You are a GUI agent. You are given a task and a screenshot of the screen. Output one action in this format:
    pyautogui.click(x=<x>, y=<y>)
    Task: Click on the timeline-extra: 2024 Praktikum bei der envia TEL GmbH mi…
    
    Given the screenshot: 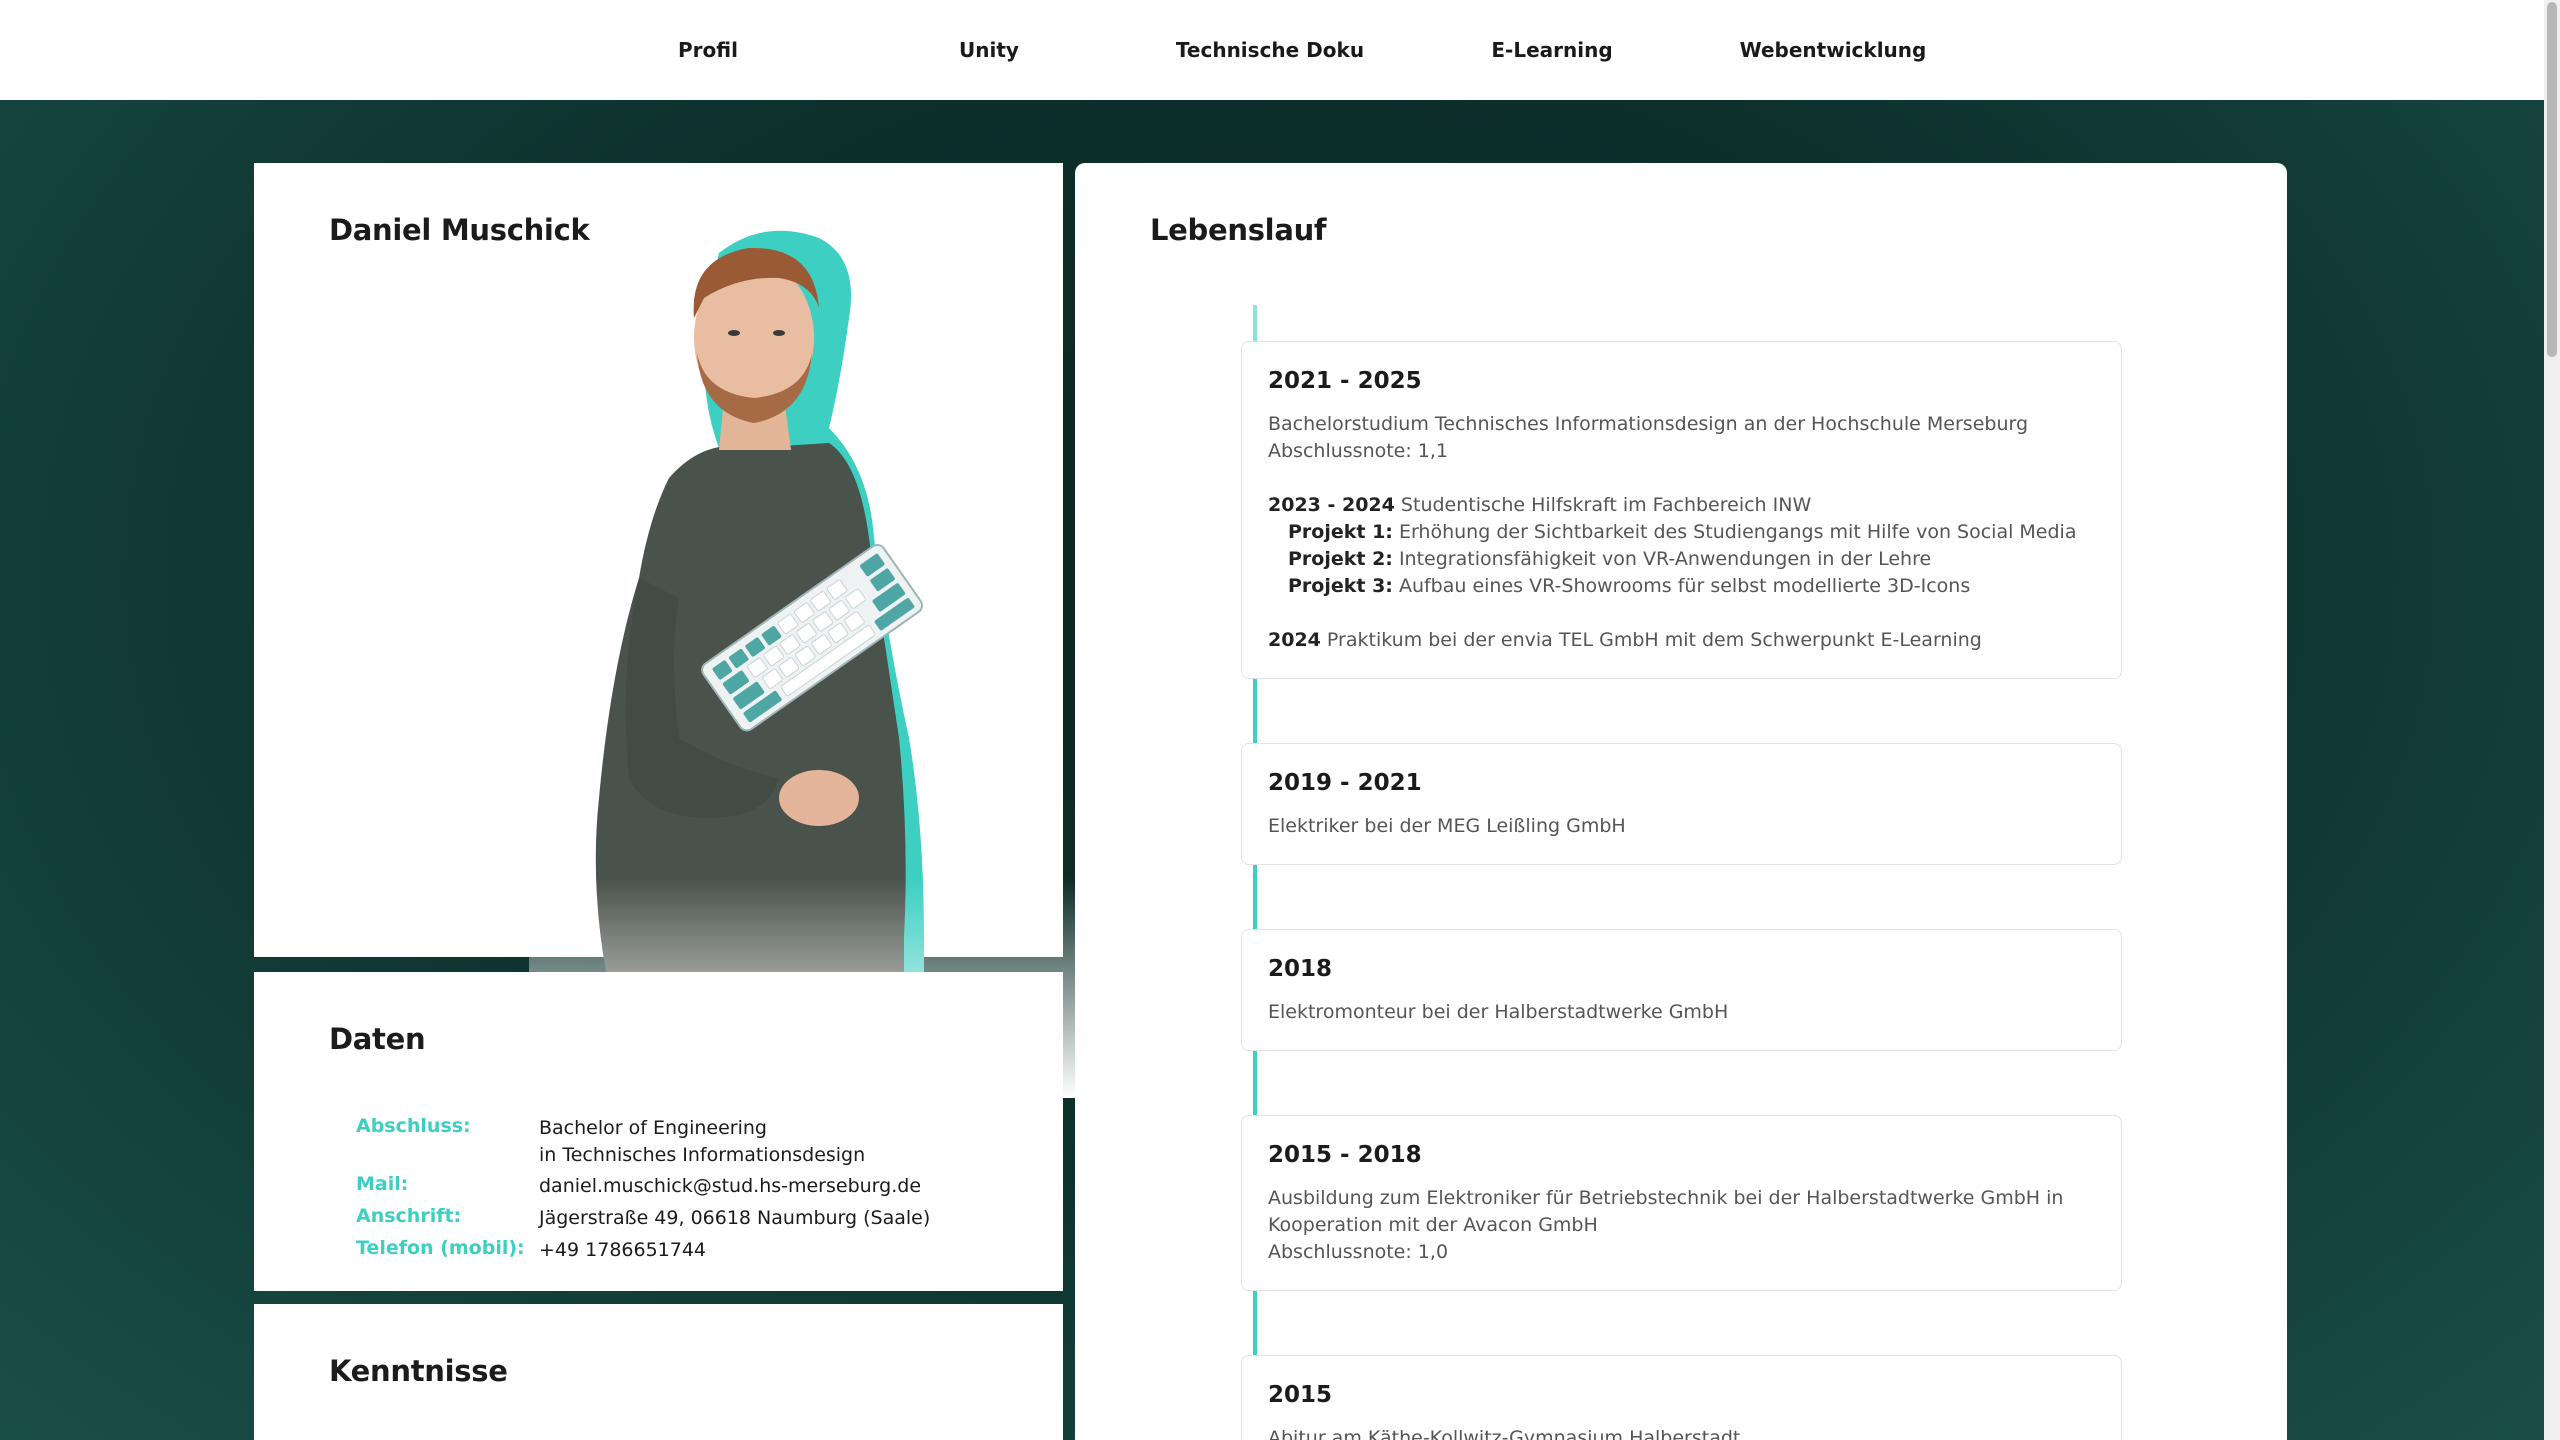 What is the action you would take?
    pyautogui.click(x=1625, y=640)
    